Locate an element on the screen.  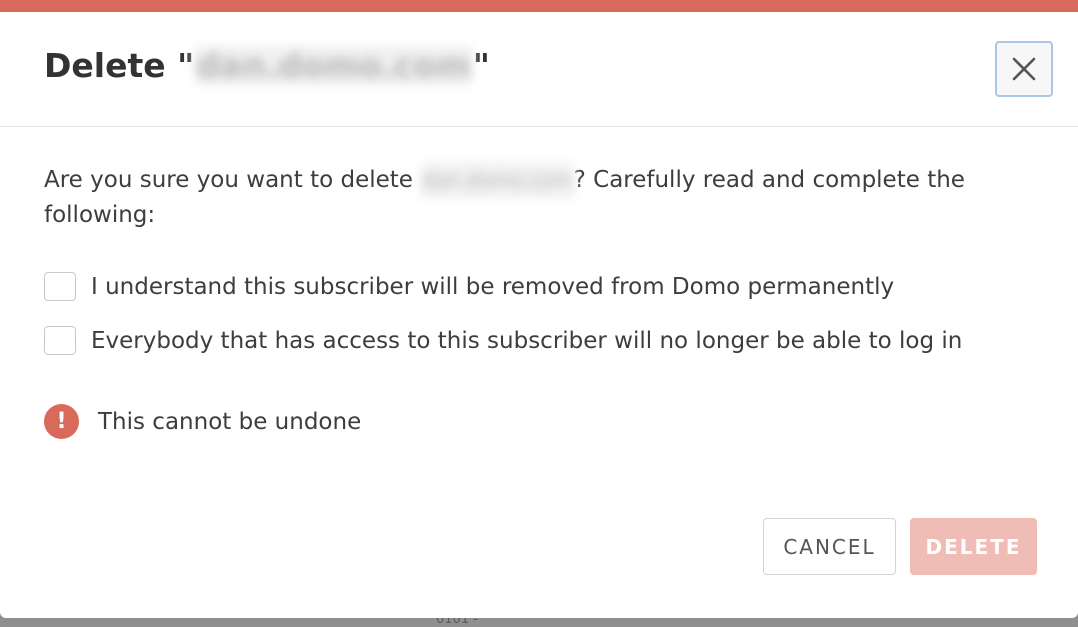
delete-button: DELETE is located at coordinates (973, 546).